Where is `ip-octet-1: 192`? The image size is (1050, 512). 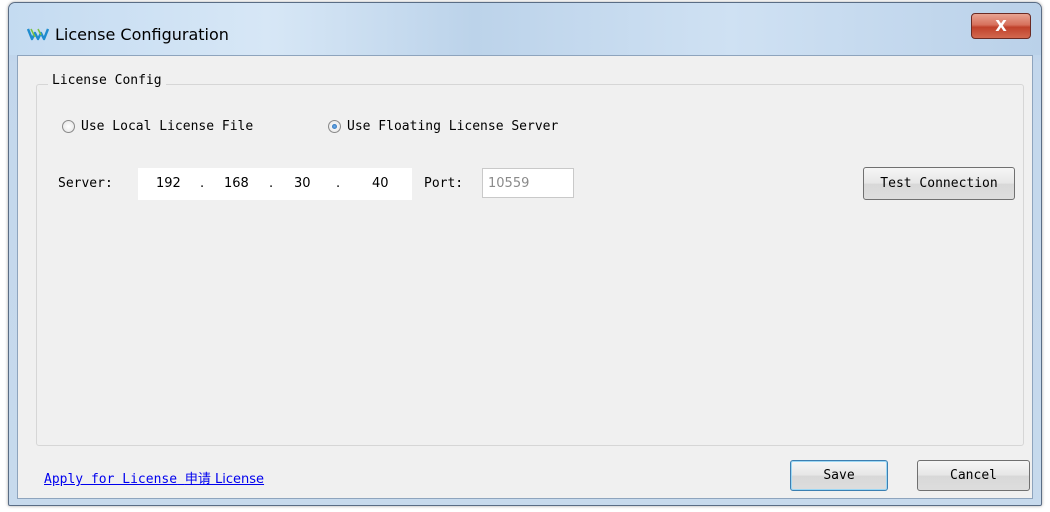 ip-octet-1: 192 is located at coordinates (168, 183).